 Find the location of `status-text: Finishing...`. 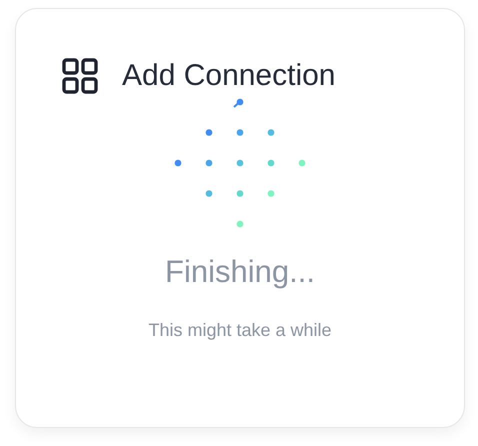

status-text: Finishing... is located at coordinates (240, 272).